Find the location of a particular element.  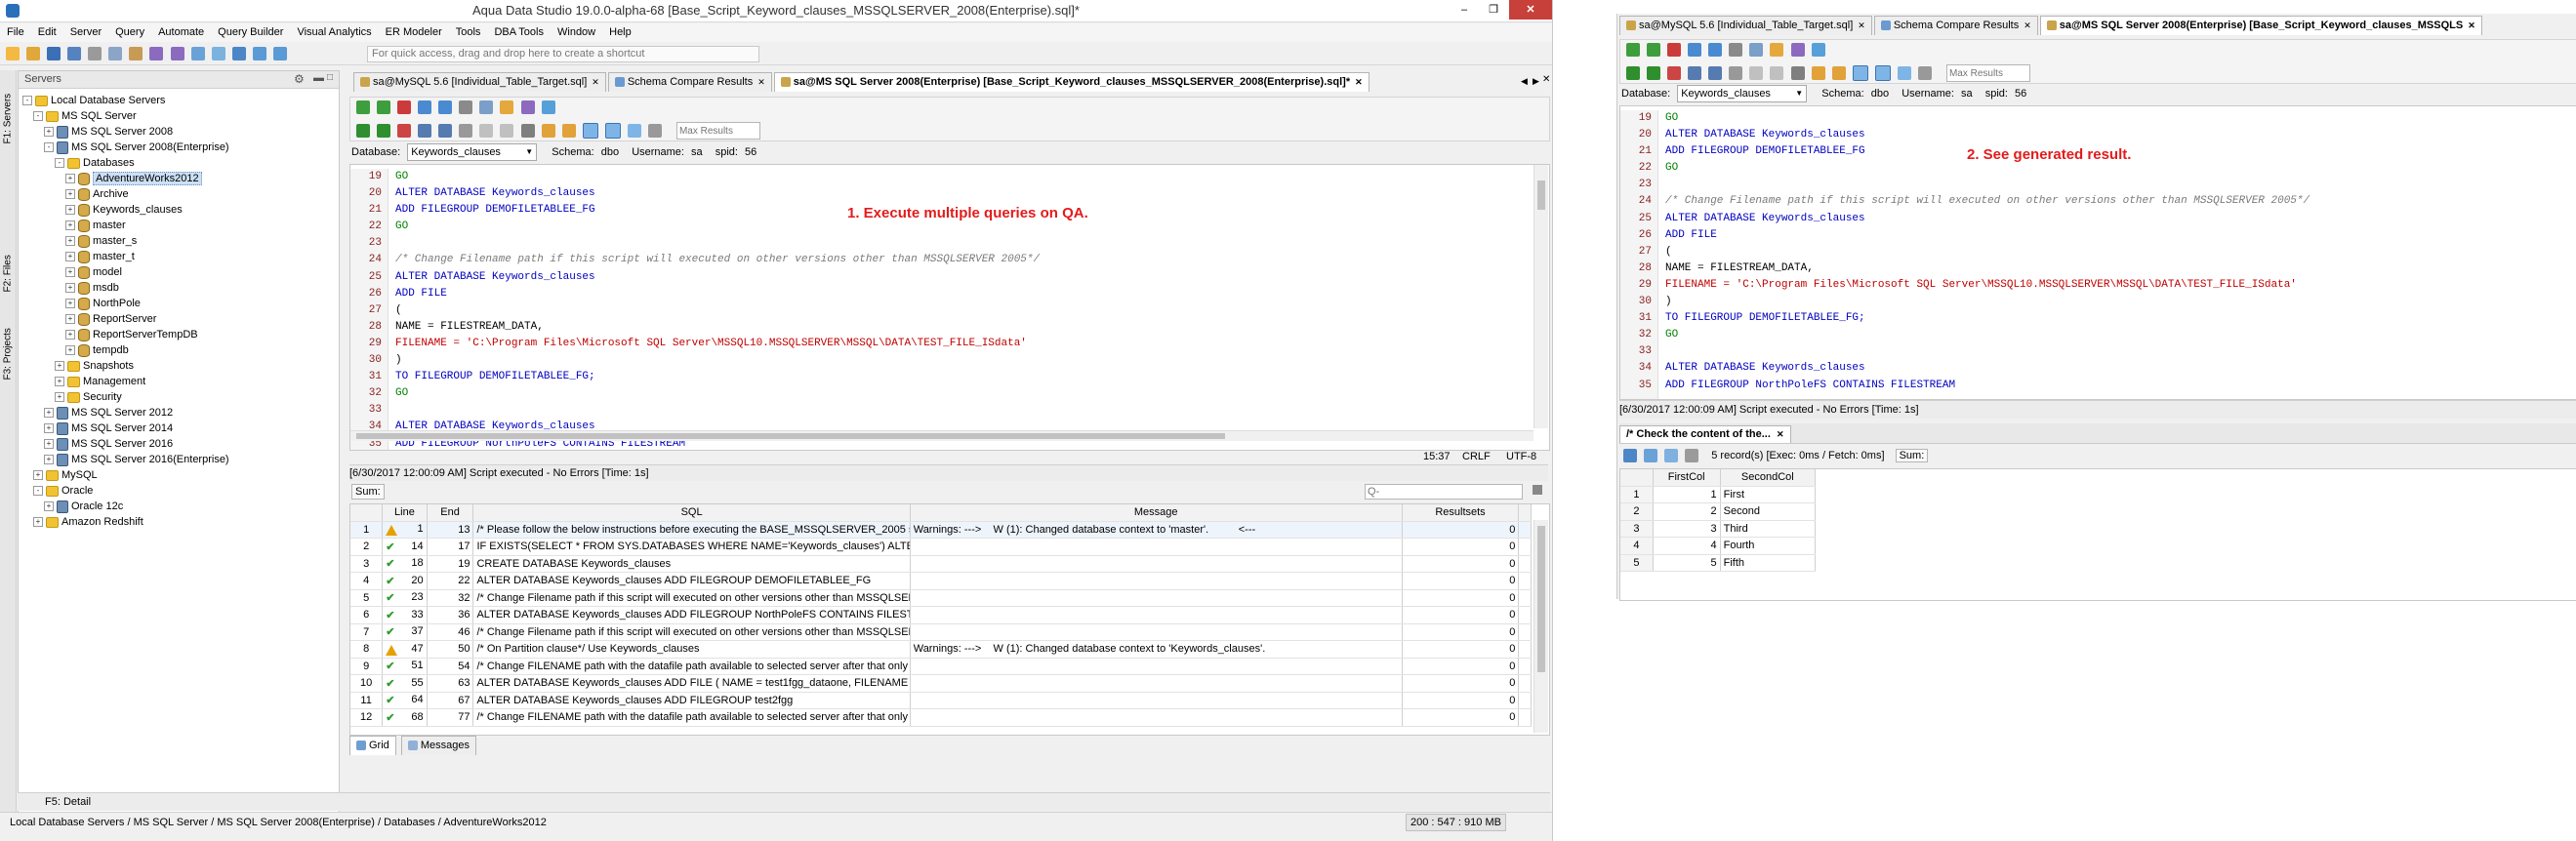

table-row: 4 4 Fourth is located at coordinates (1718, 546).